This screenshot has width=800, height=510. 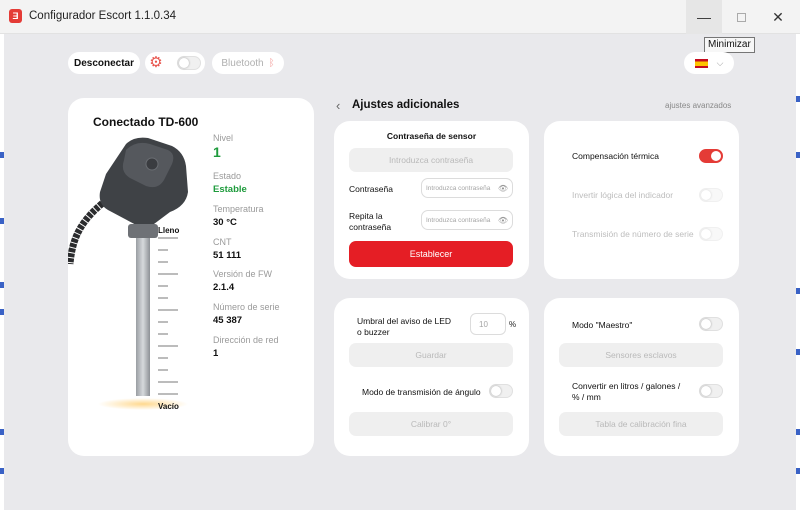 What do you see at coordinates (421, 392) in the screenshot?
I see `angle-mode-label: Modo de transmisión de ángulo` at bounding box center [421, 392].